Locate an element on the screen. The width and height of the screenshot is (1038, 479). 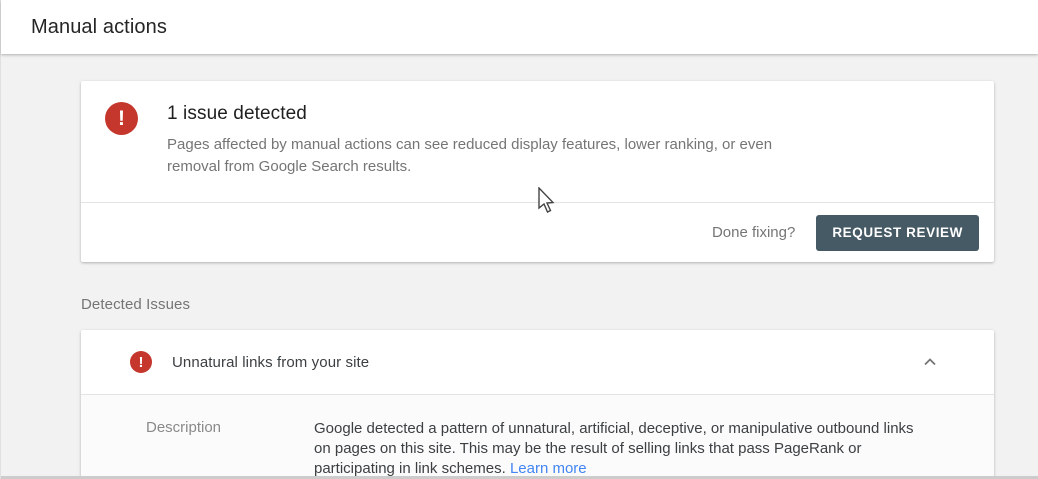
request-review-button: REQUEST REVIEW is located at coordinates (897, 232).